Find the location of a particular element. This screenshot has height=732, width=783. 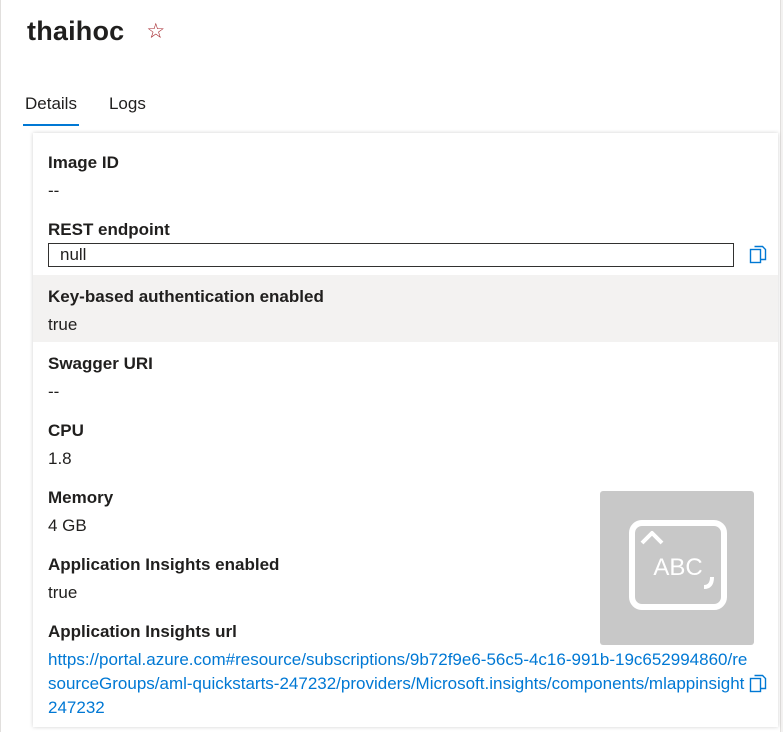

favorite-star-icon: ☆ is located at coordinates (155, 31).